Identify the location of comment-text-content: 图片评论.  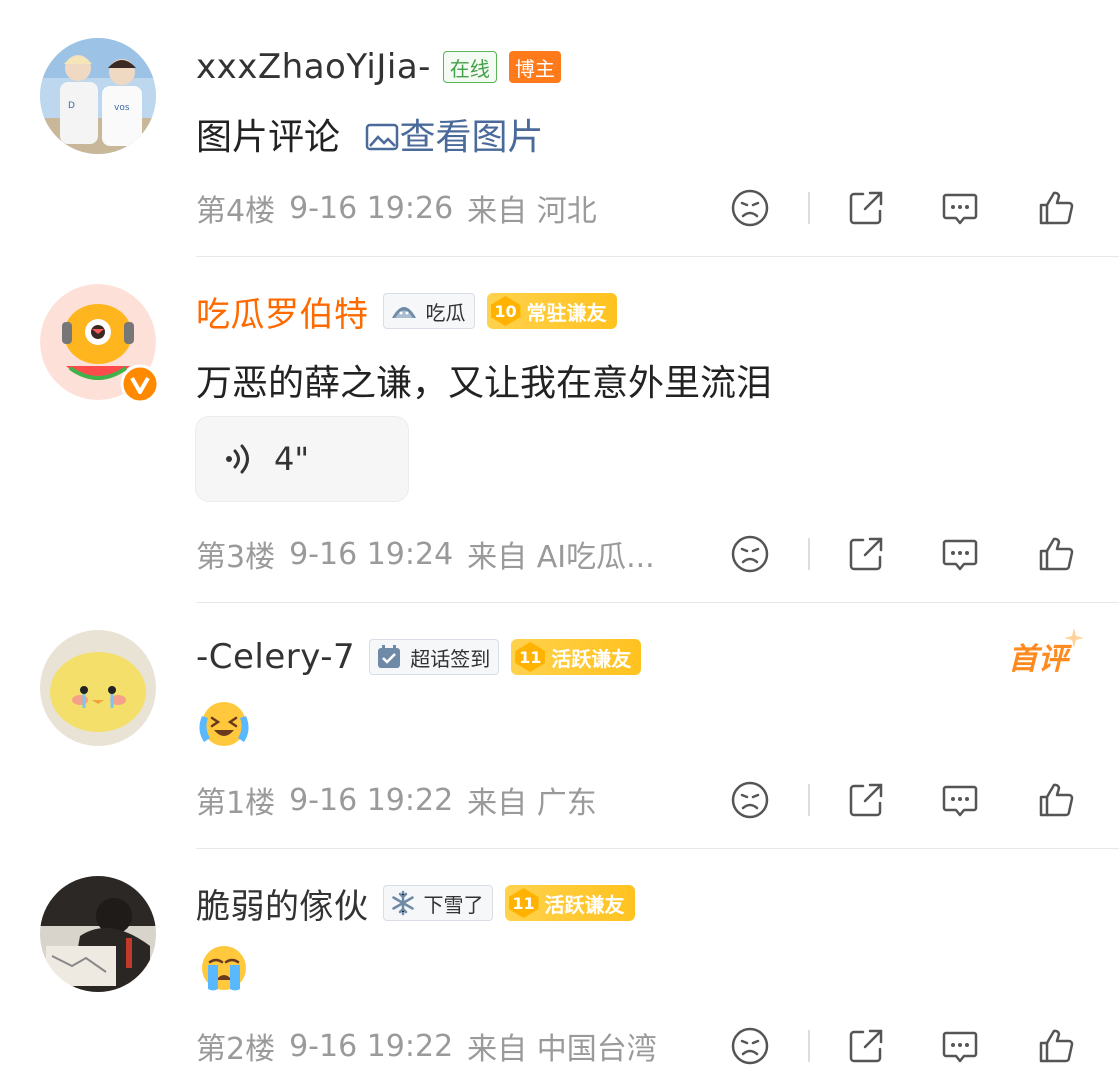
(268, 137).